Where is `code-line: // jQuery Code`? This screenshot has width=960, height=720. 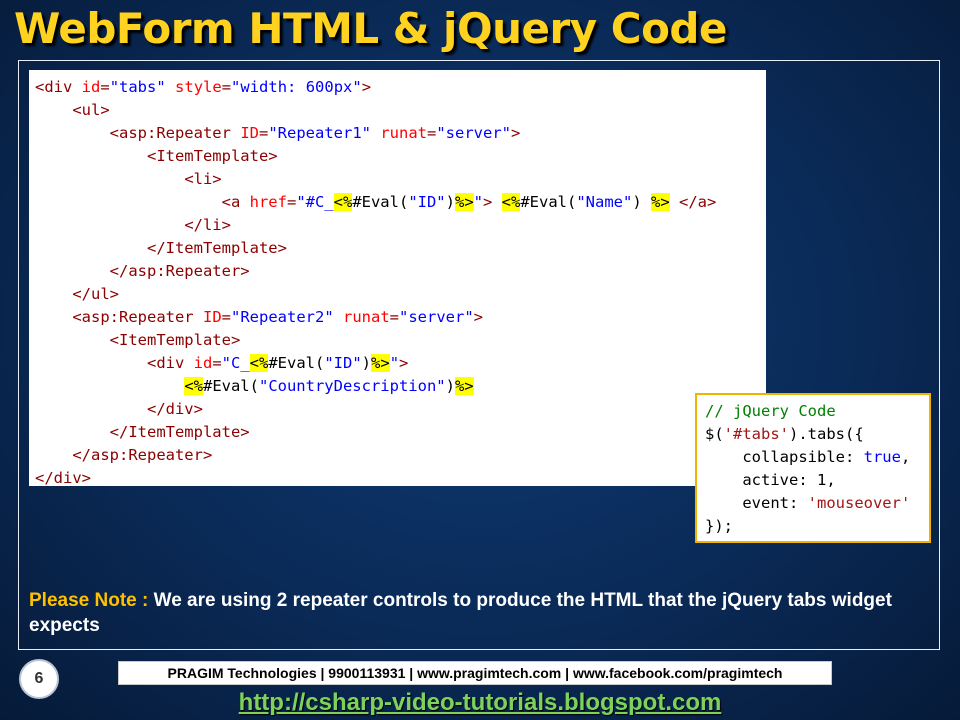
code-line: // jQuery Code is located at coordinates (817, 411).